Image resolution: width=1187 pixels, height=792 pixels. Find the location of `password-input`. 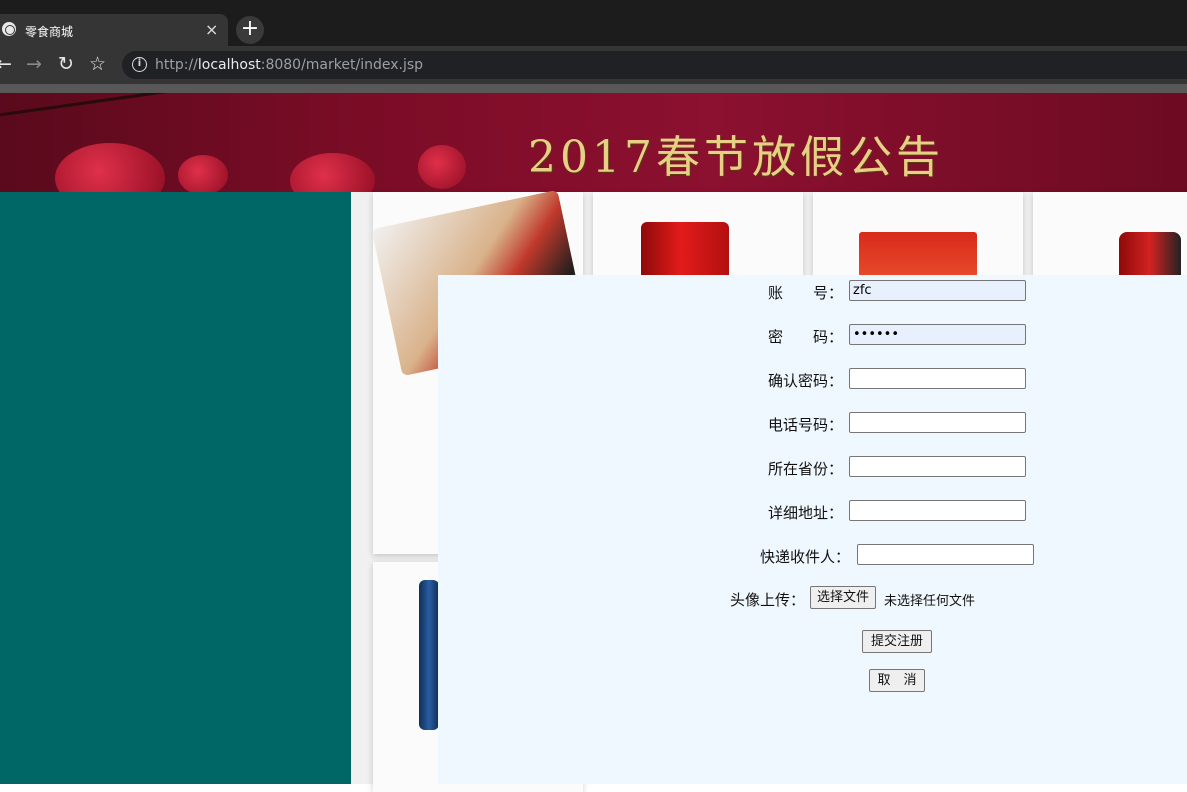

password-input is located at coordinates (937, 334).